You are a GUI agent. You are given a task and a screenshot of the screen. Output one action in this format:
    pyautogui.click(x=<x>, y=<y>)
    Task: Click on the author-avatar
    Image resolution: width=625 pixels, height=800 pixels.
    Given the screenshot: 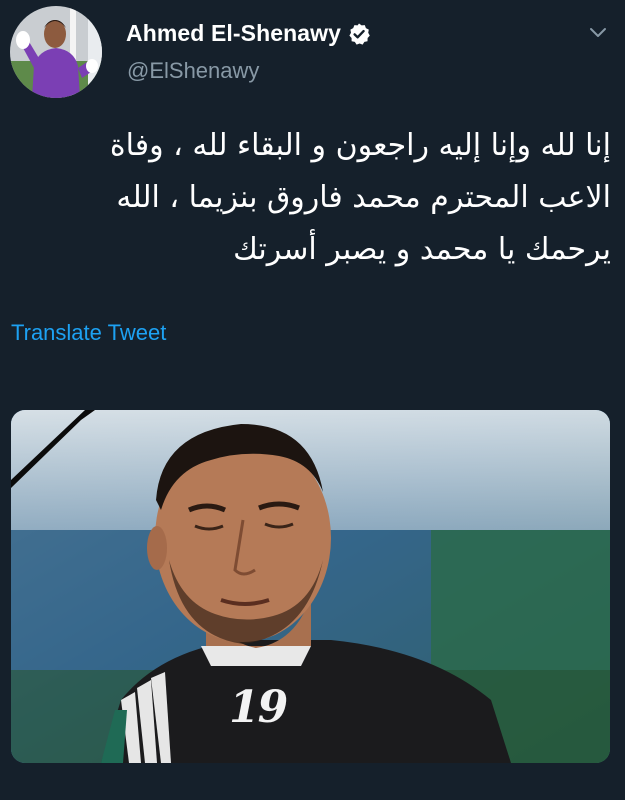 What is the action you would take?
    pyautogui.click(x=56, y=52)
    